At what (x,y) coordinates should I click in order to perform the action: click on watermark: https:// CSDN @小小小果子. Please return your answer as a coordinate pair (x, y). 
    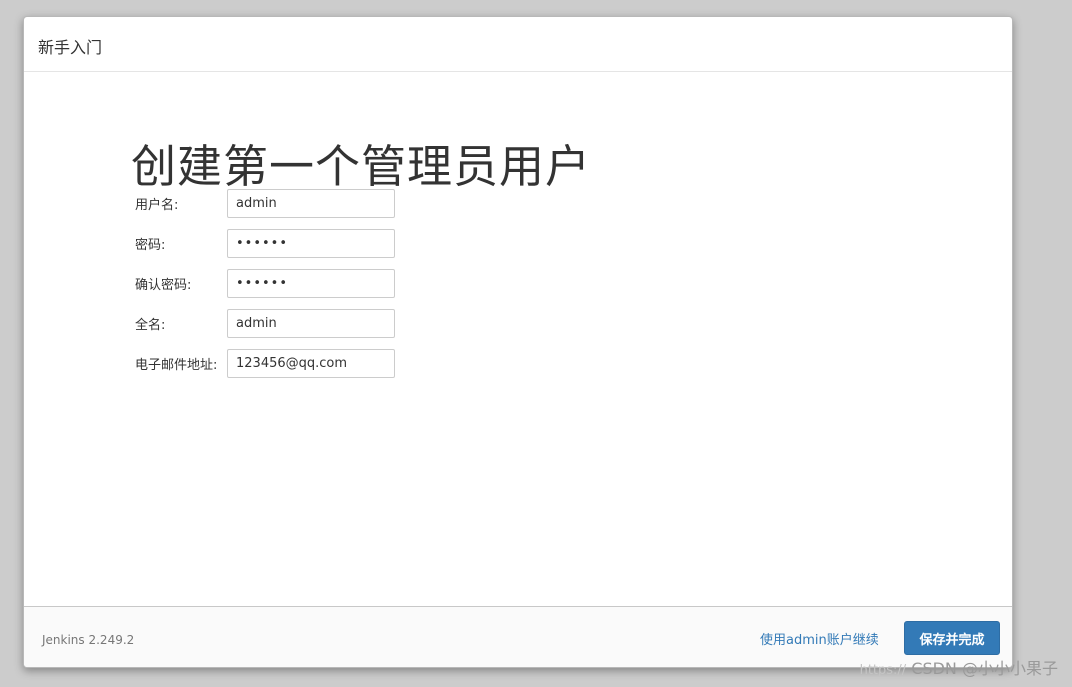
    Looking at the image, I should click on (959, 667).